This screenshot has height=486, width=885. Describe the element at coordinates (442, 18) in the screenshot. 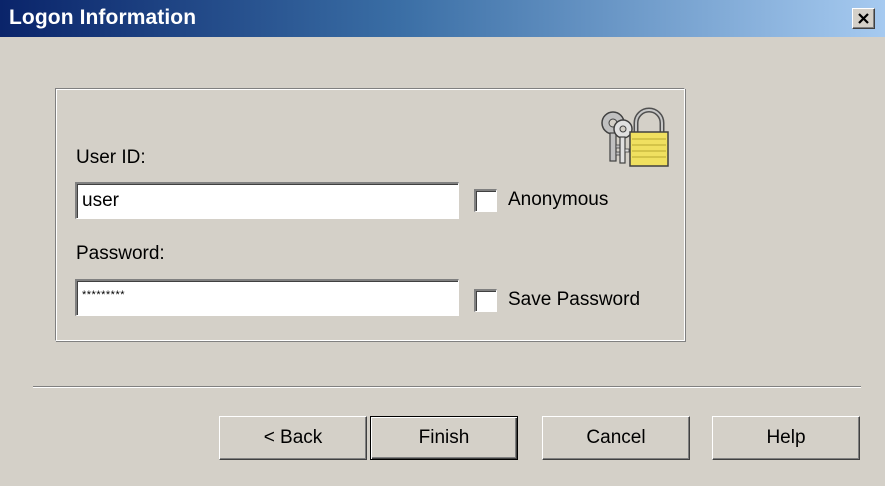

I see `title-bar: Logon Information` at that location.